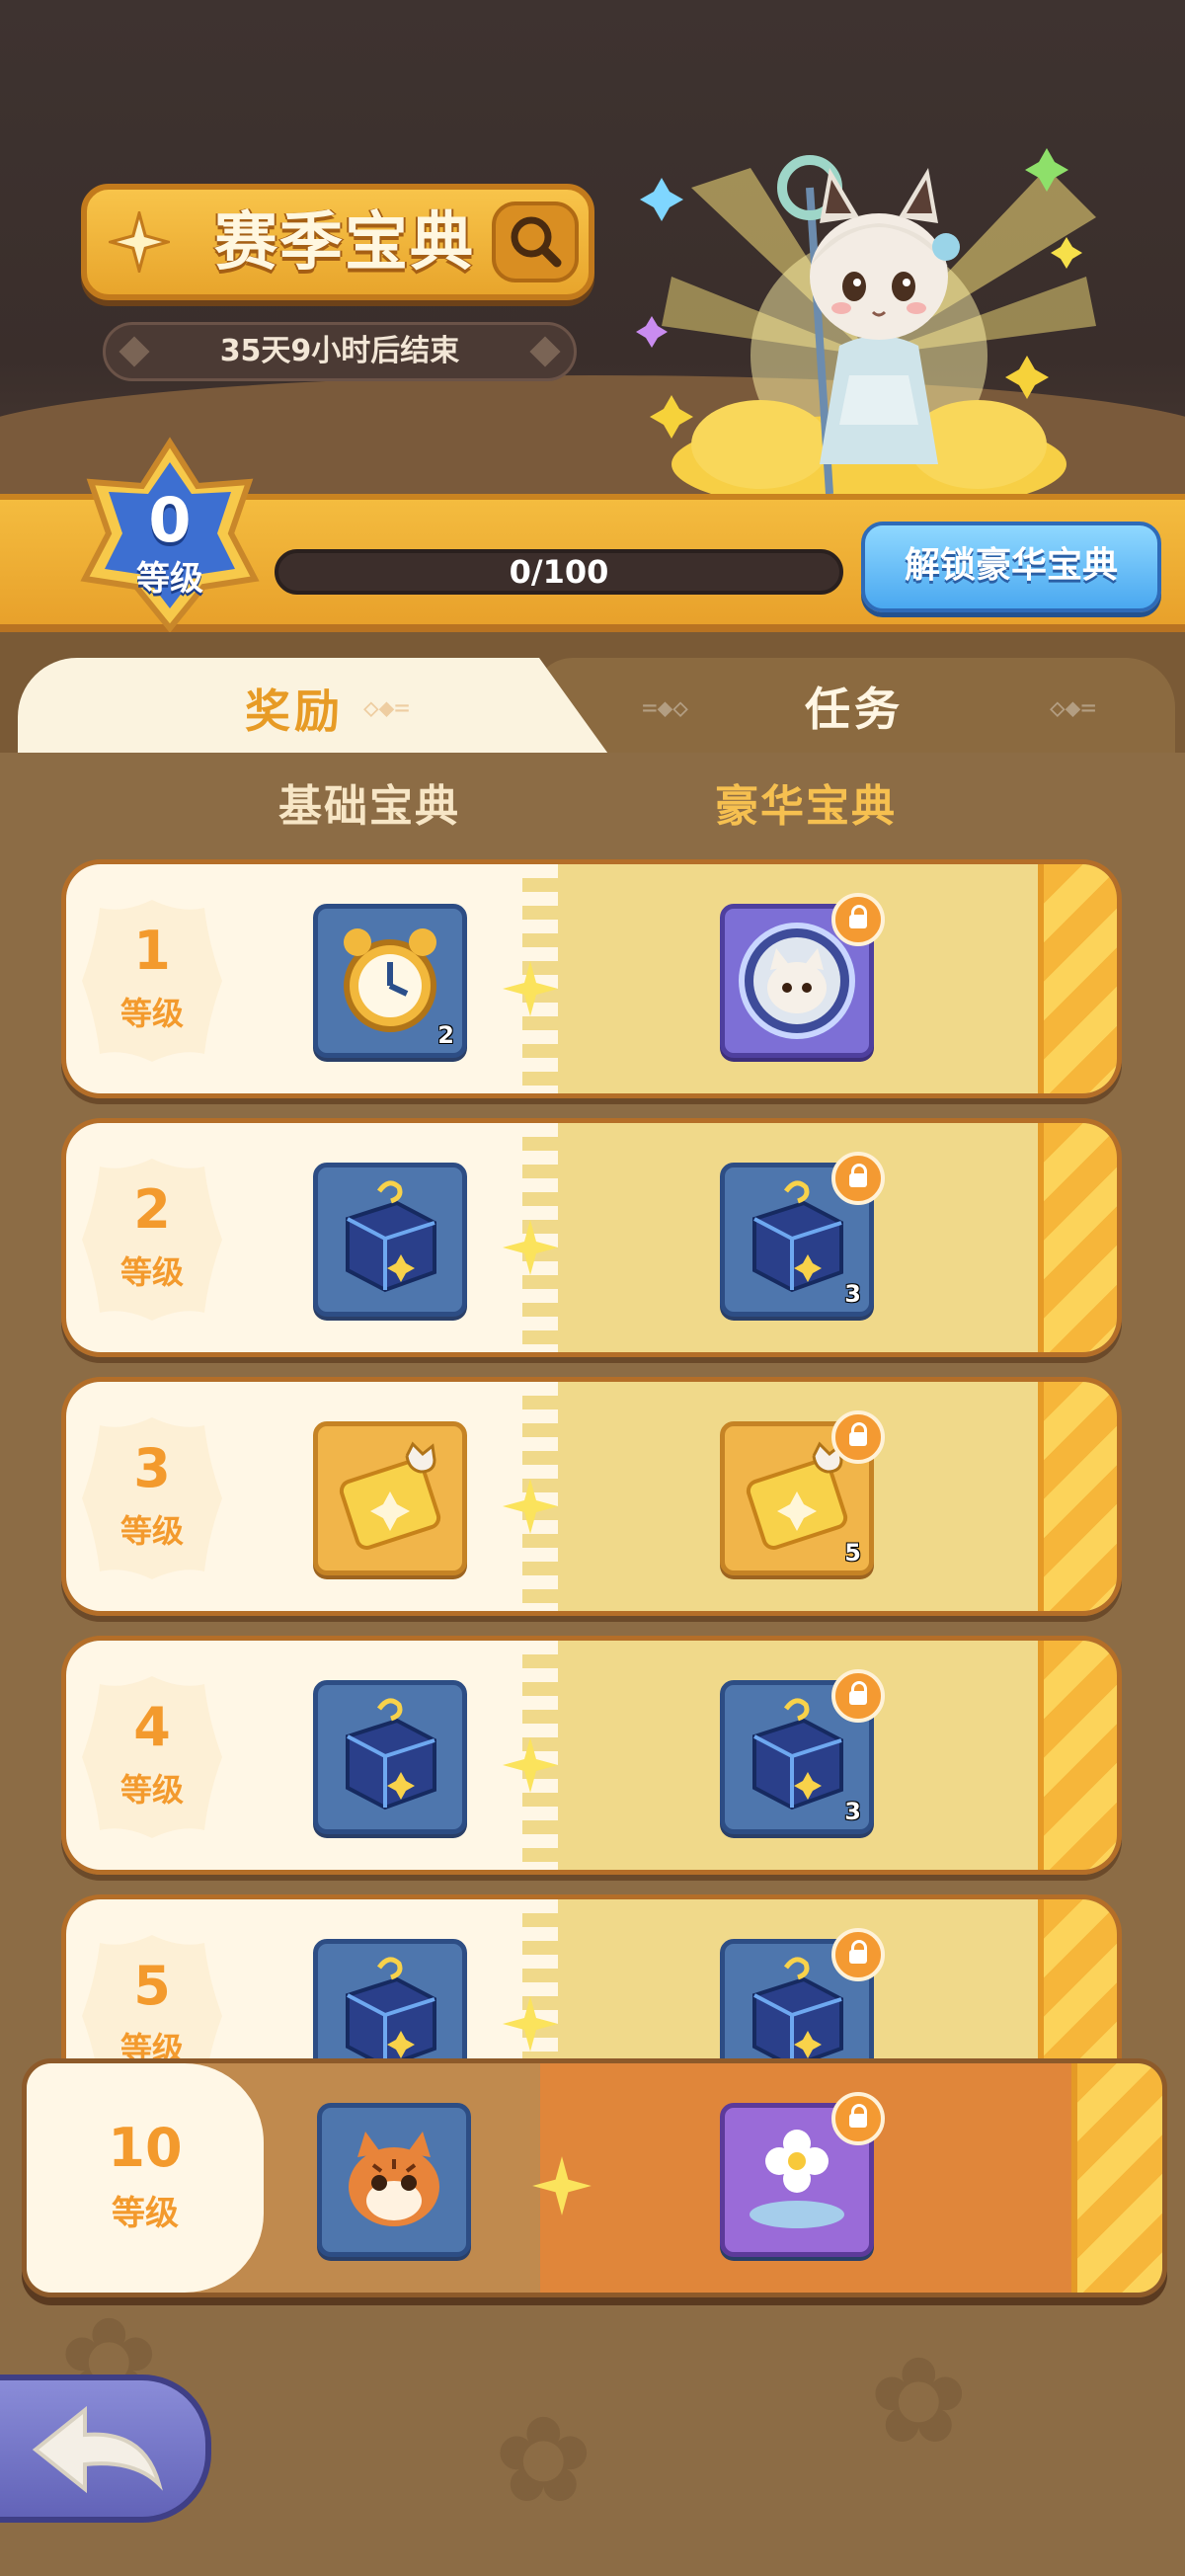 This screenshot has width=1185, height=2576. I want to click on row-level: 2, so click(152, 1209).